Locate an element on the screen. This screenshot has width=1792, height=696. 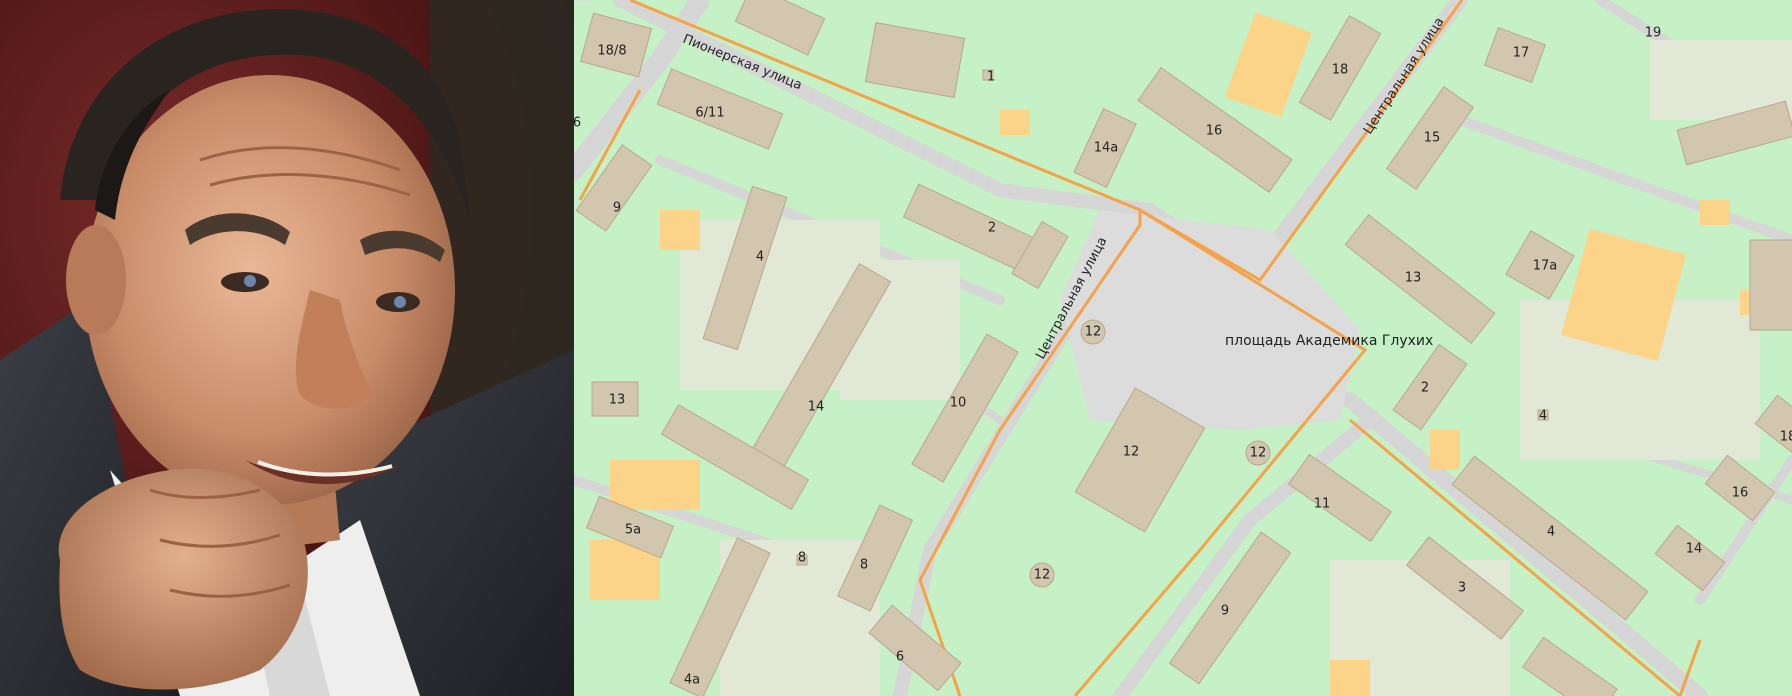
building-label: 5а is located at coordinates (633, 530).